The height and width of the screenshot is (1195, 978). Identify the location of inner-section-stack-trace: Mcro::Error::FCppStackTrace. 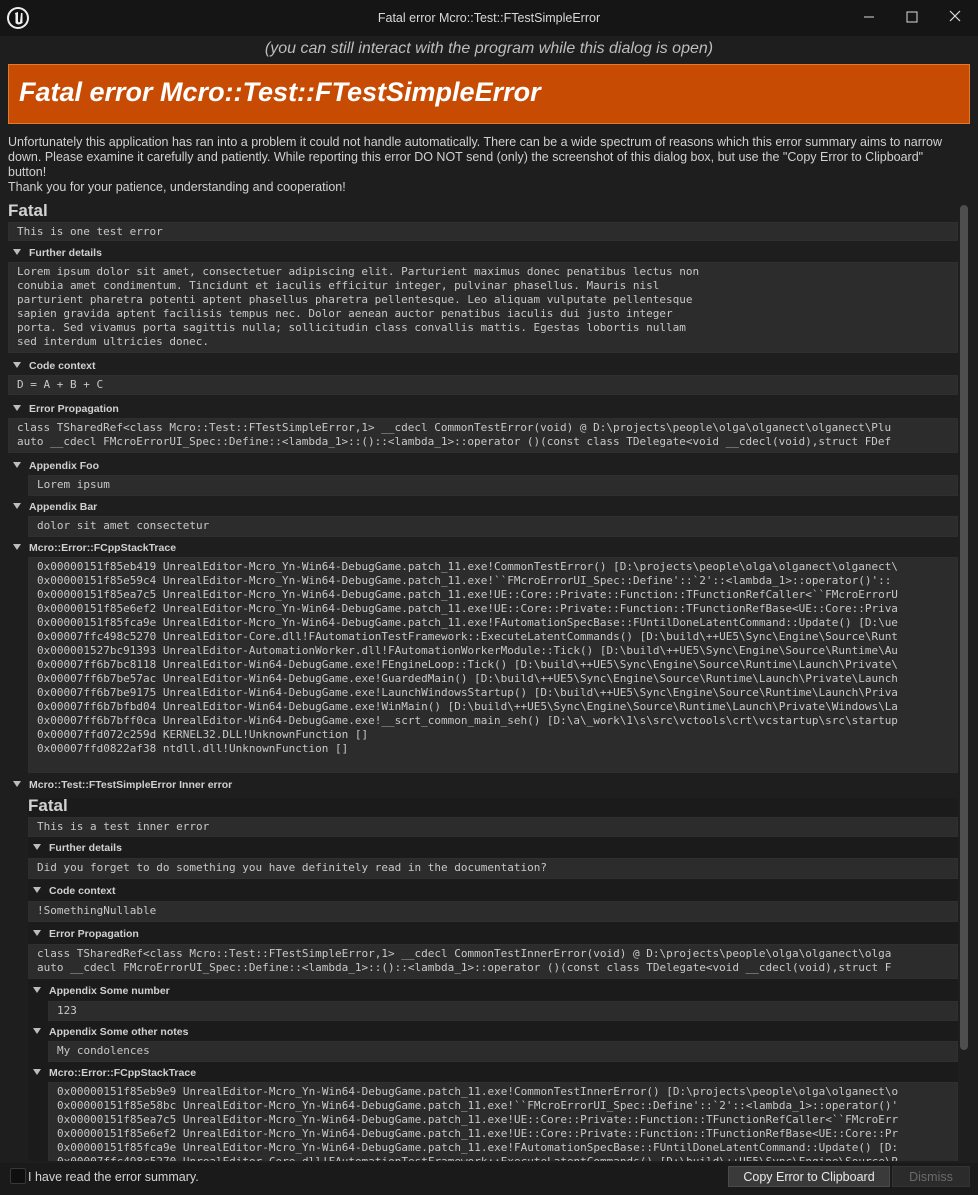
(114, 1073).